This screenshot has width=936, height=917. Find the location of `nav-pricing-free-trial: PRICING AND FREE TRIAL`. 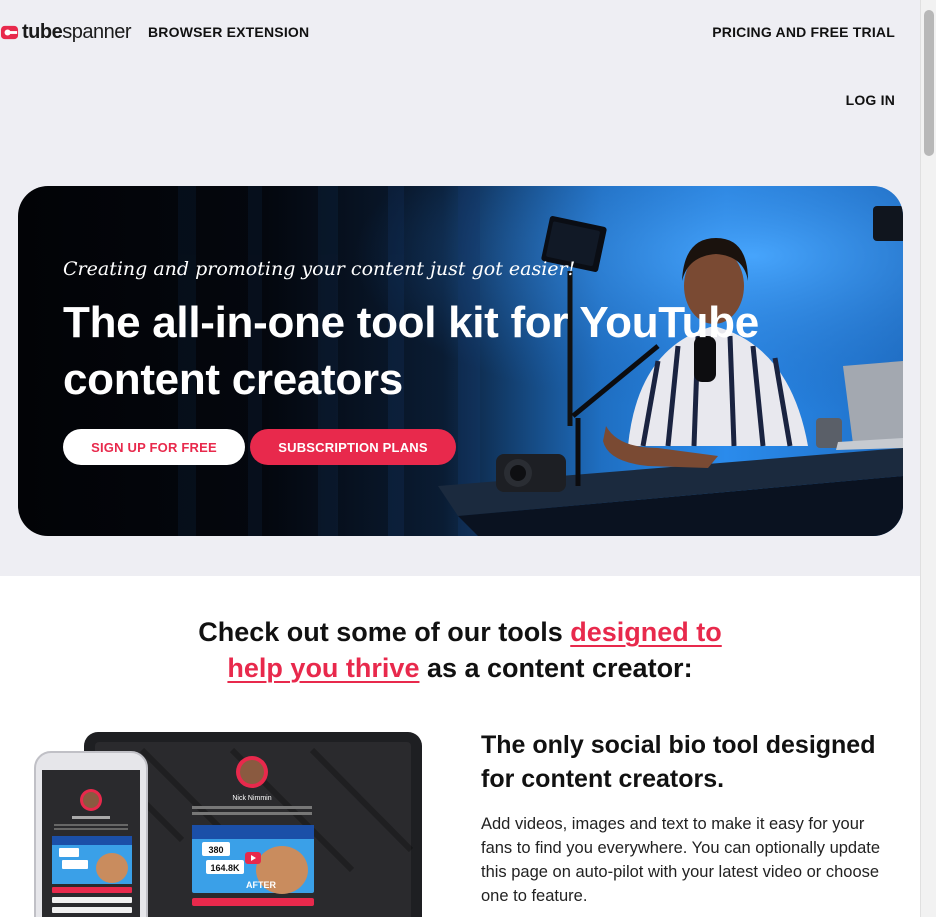

nav-pricing-free-trial: PRICING AND FREE TRIAL is located at coordinates (803, 32).